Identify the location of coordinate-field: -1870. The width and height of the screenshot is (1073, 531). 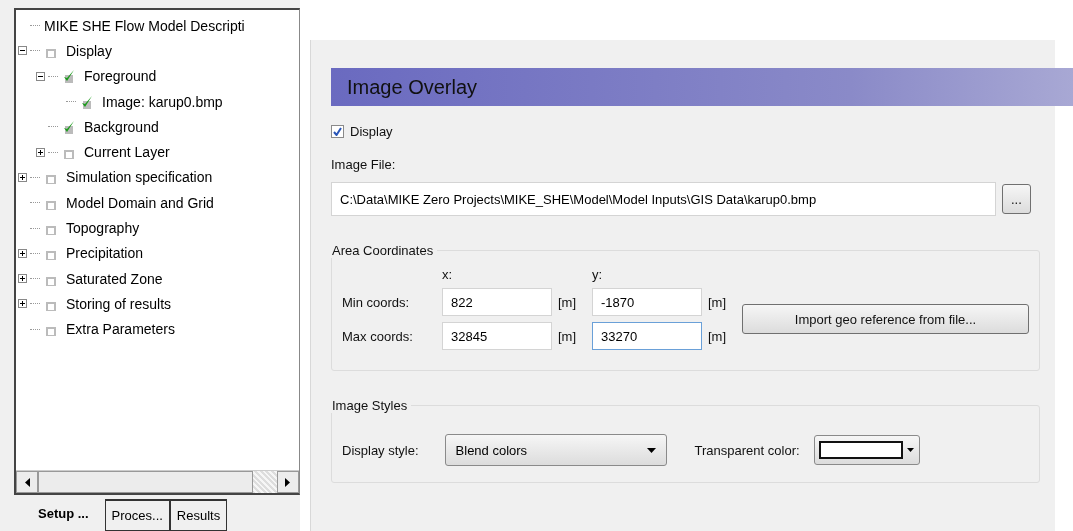
(647, 302).